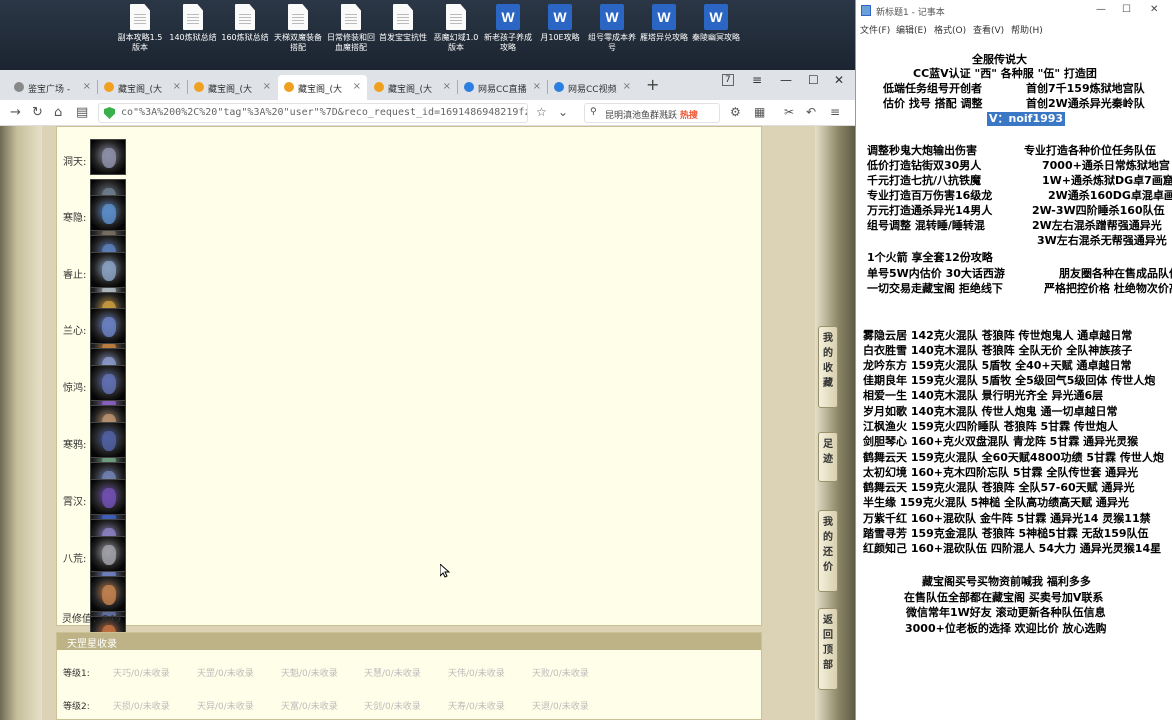 This screenshot has width=1172, height=720. I want to click on text-line: 2W通杀160DG卓混卓画, so click(1110, 195).